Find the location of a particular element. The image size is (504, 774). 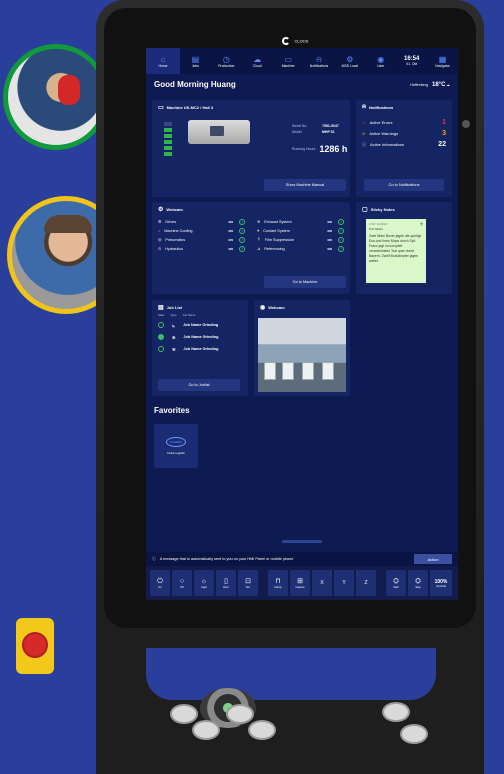

brand-logo: CLOOS is located at coordinates (304, 38).